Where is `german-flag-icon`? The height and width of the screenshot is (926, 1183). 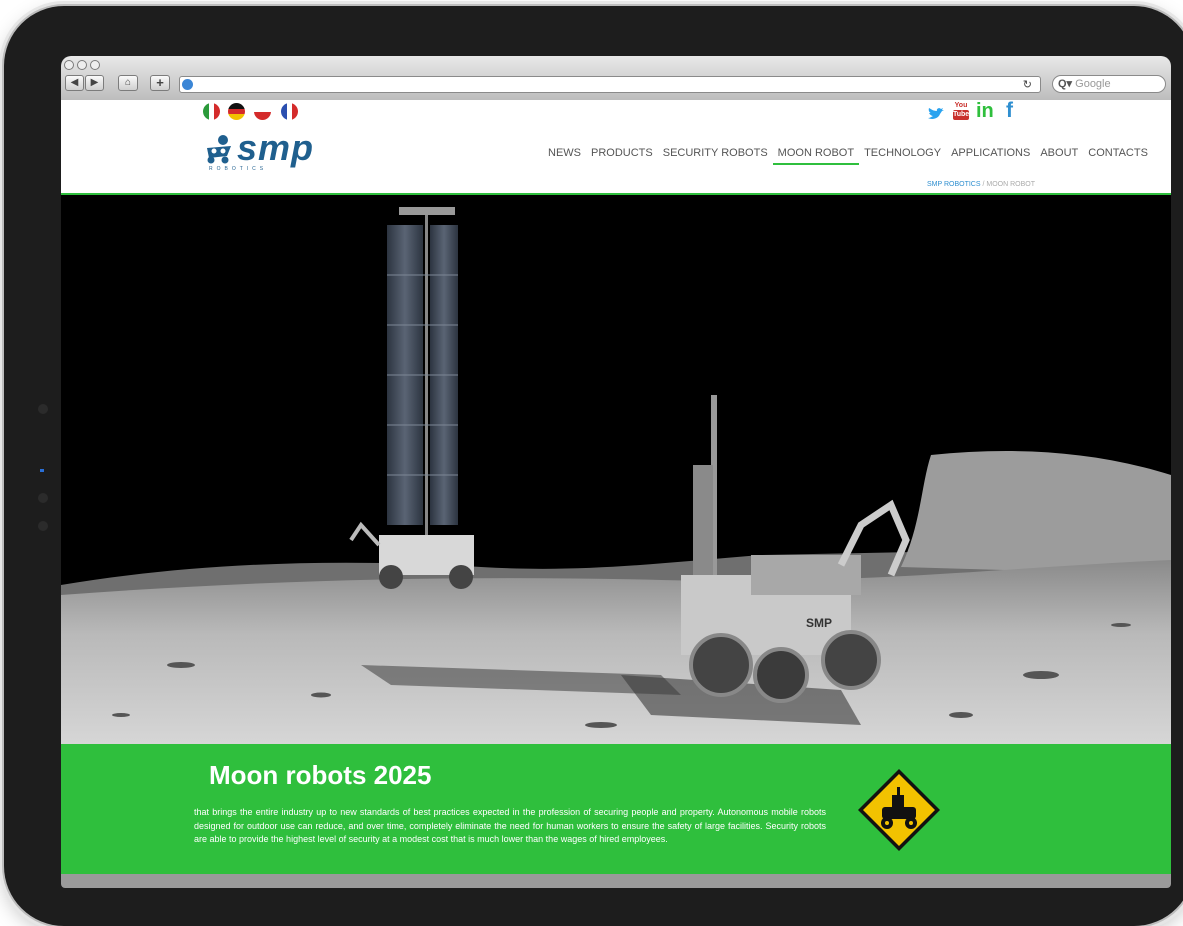 german-flag-icon is located at coordinates (236, 111).